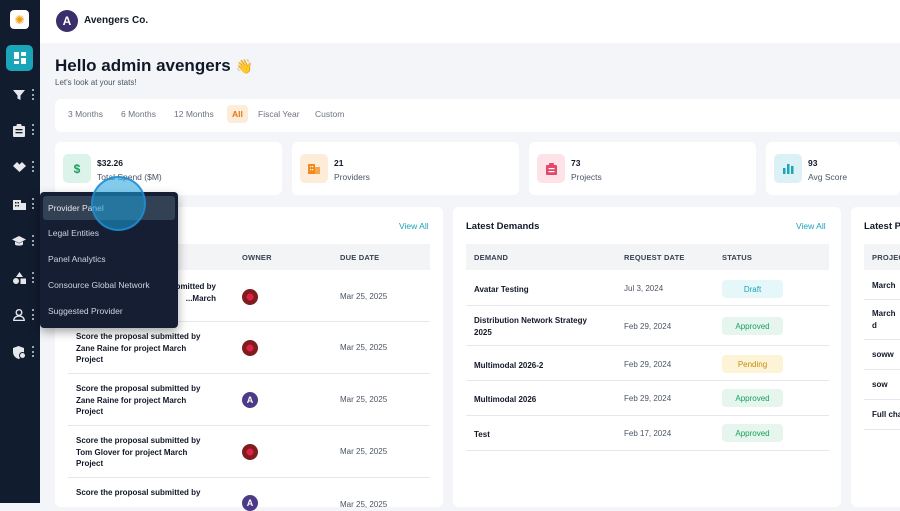 Image resolution: width=900 pixels, height=511 pixels. I want to click on tab-3-months: 3 Months, so click(85, 114).